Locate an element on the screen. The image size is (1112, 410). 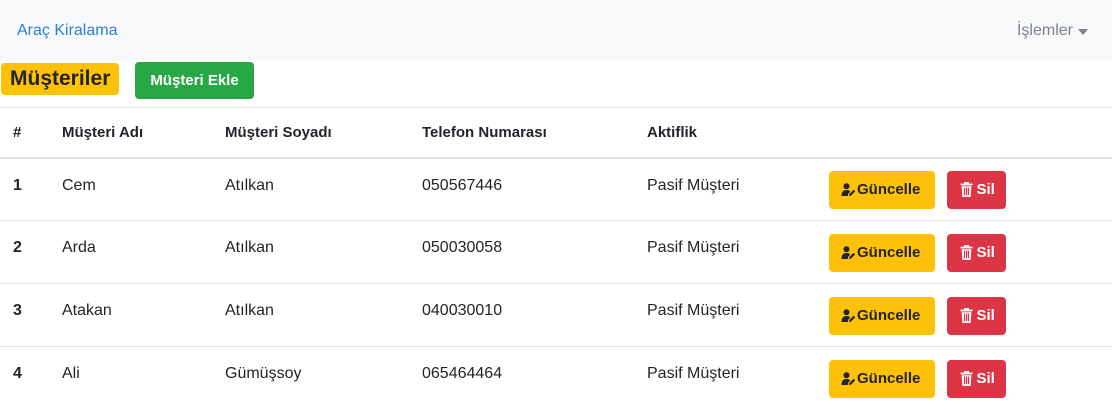
first-name-cell: Cem is located at coordinates (143, 189).